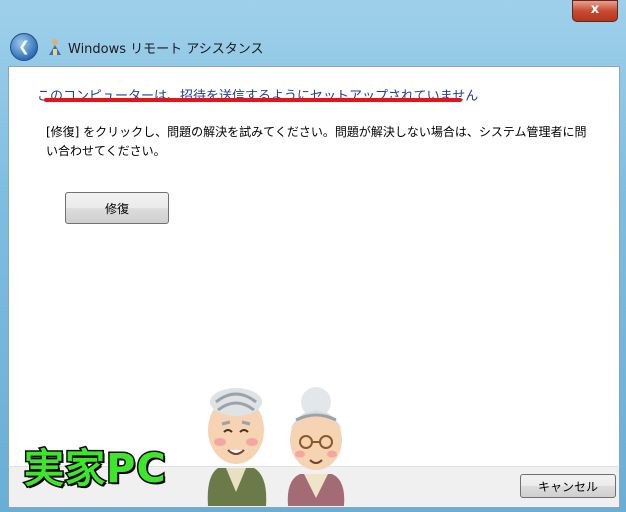 The height and width of the screenshot is (512, 626). Describe the element at coordinates (95, 469) in the screenshot. I see `caption-overlay: 実家PC` at that location.